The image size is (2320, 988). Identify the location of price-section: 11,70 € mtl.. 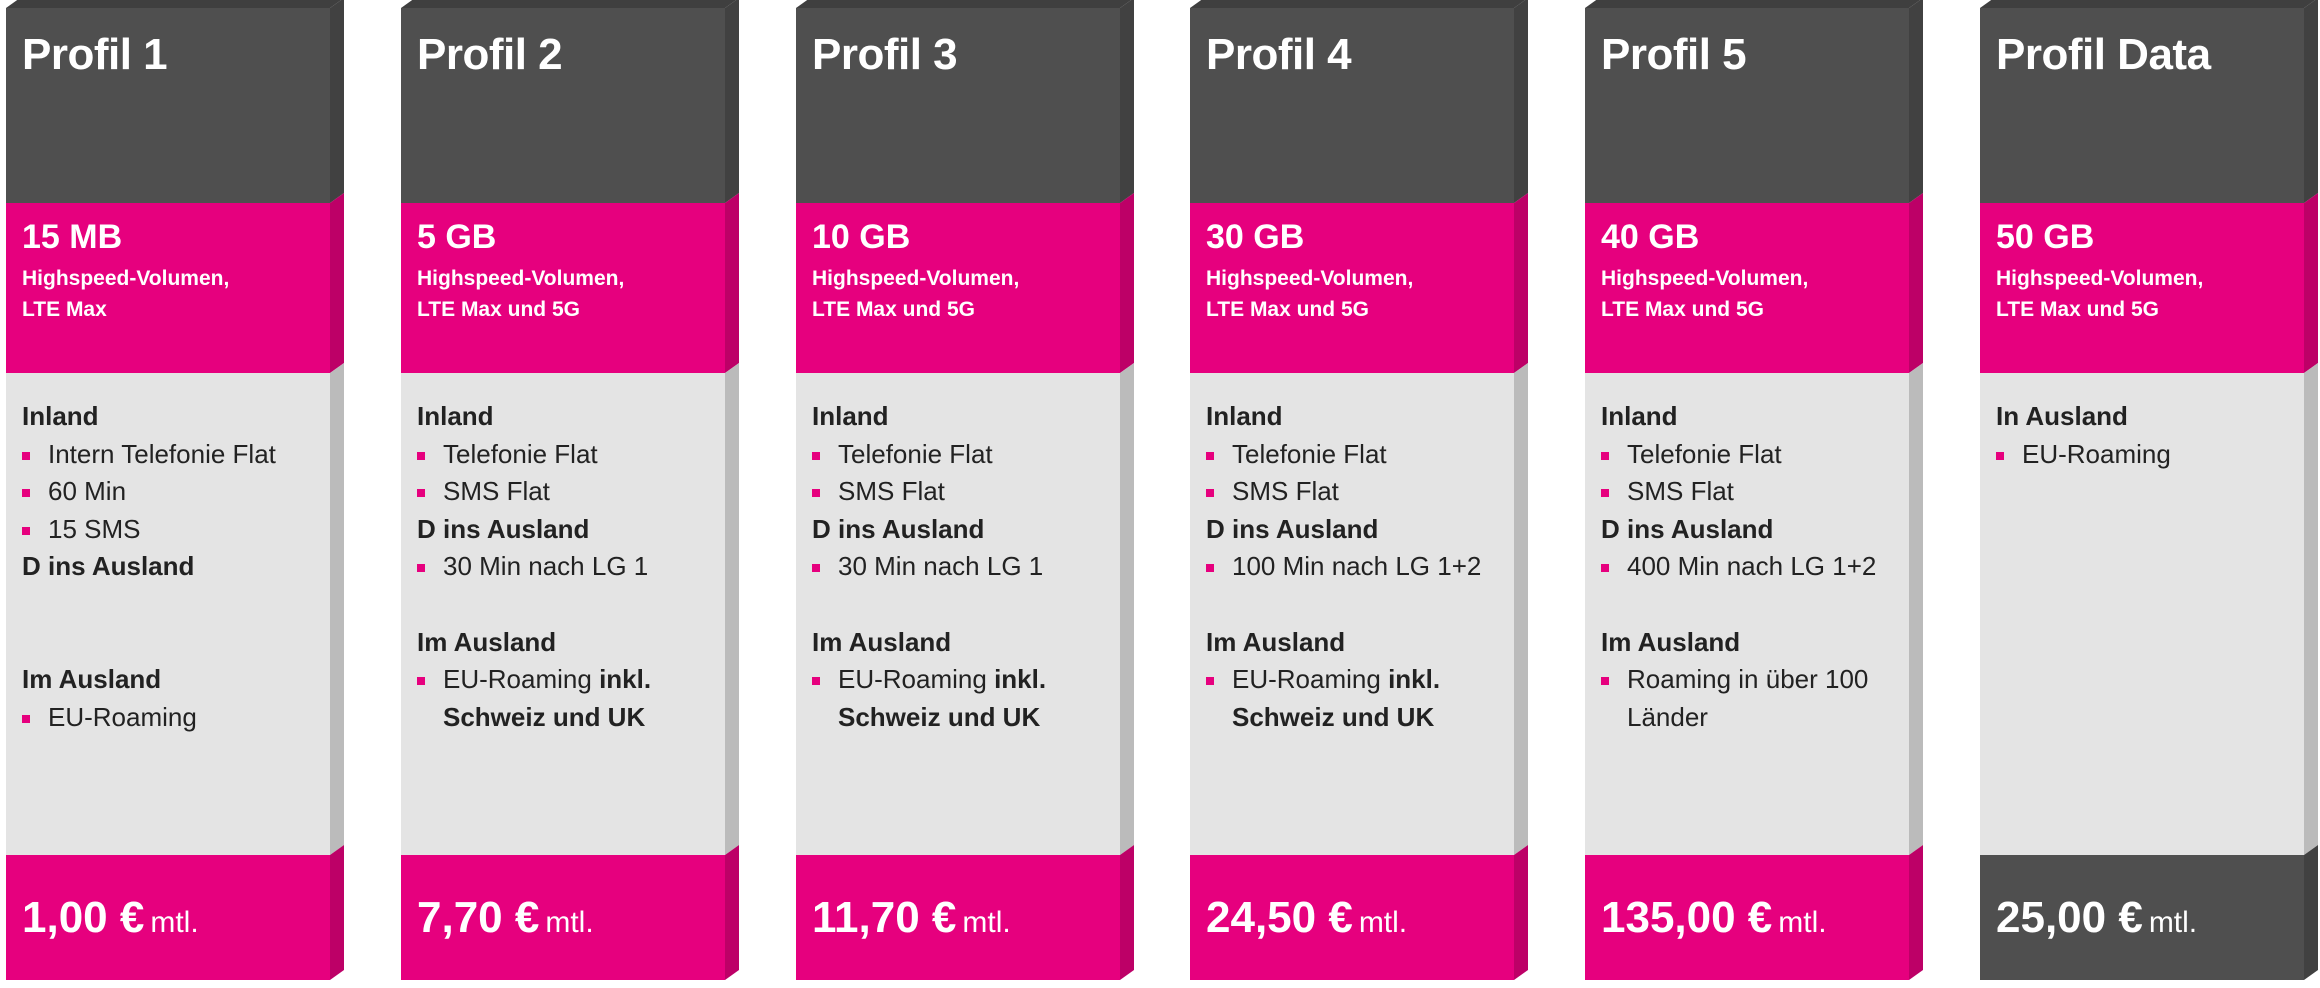
(958, 917).